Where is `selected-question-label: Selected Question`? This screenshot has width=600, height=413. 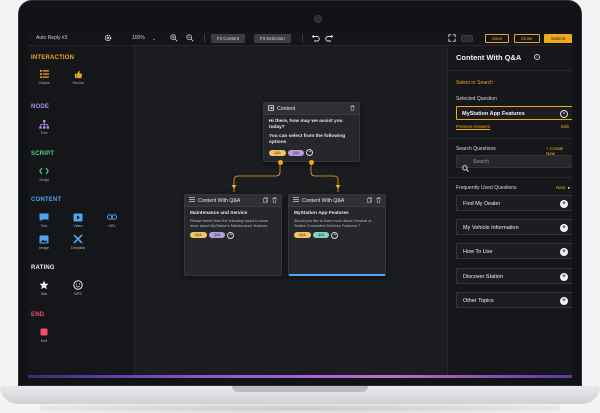 selected-question-label: Selected Question is located at coordinates (476, 99).